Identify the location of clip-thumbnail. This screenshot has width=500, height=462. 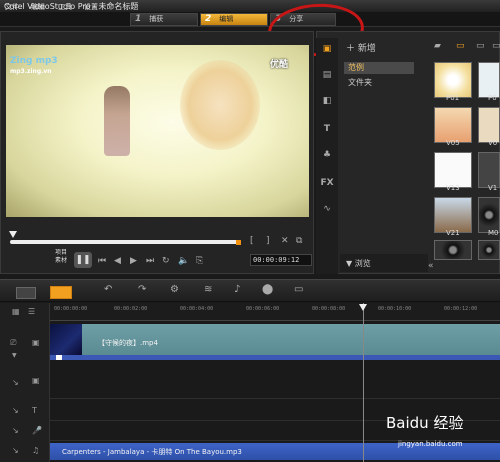
(66, 339).